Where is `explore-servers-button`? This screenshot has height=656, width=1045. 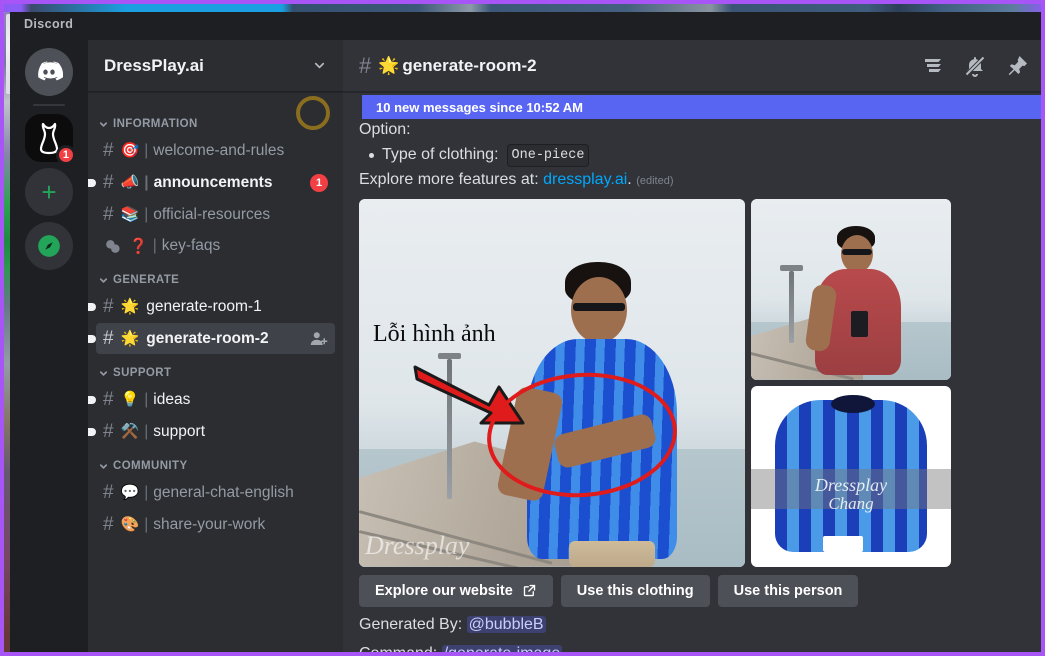 explore-servers-button is located at coordinates (49, 246).